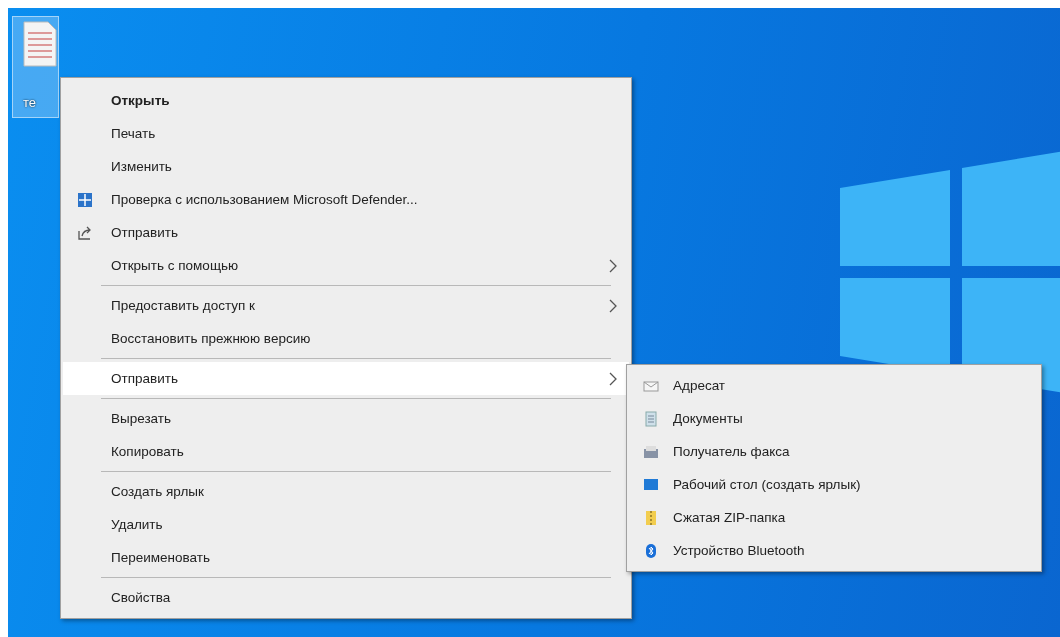 The height and width of the screenshot is (637, 1060). What do you see at coordinates (346, 338) in the screenshot?
I see `menu-item: Восстановить прежнюю версию` at bounding box center [346, 338].